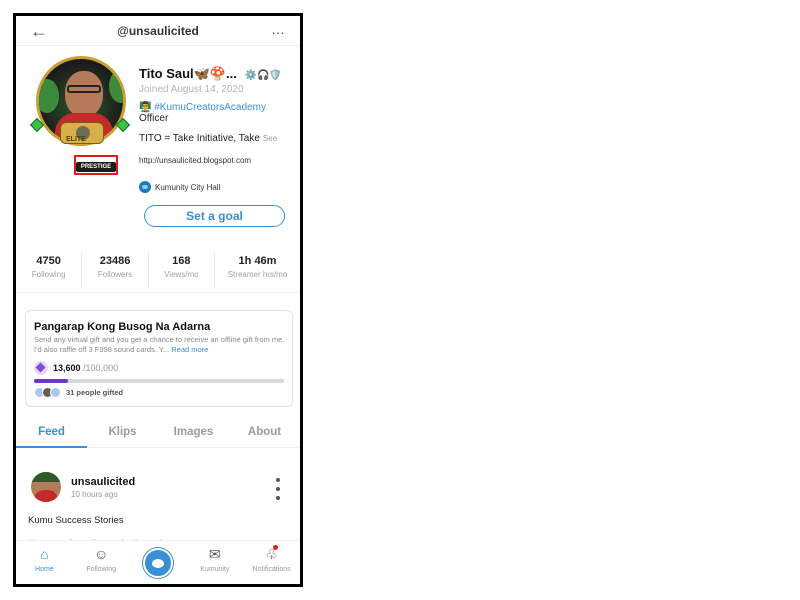 Image resolution: width=800 pixels, height=600 pixels. I want to click on badge-icons: ⚙️🎧🛡️, so click(263, 75).